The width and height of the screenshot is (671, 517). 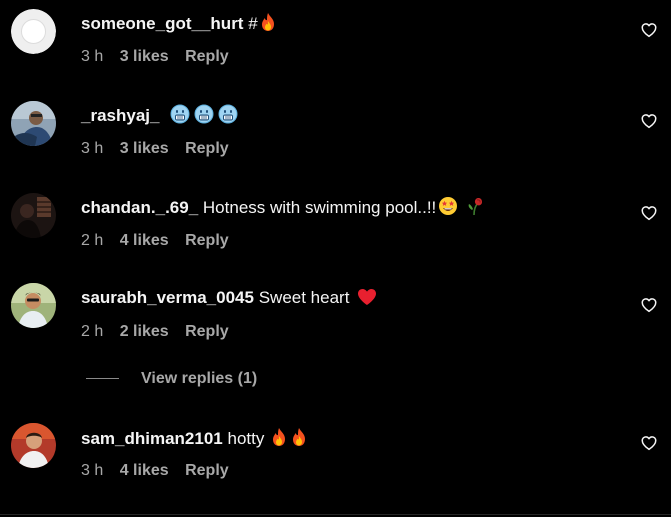 What do you see at coordinates (367, 297) in the screenshot?
I see `red-heart-icon` at bounding box center [367, 297].